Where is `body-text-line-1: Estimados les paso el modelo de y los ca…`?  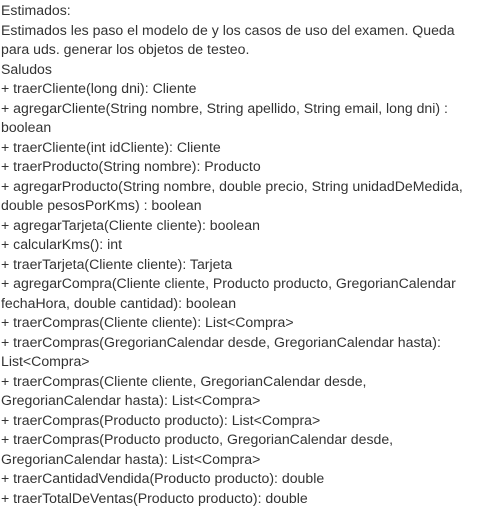 body-text-line-1: Estimados les paso el modelo de y los ca… is located at coordinates (228, 29).